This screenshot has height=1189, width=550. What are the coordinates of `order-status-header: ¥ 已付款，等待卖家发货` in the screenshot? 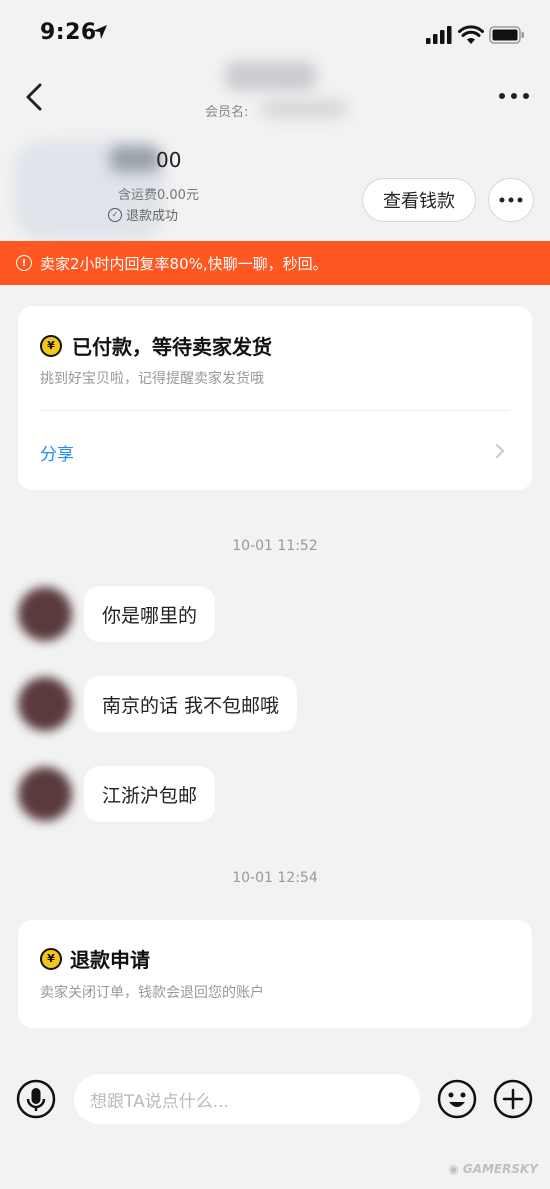 It's located at (156, 345).